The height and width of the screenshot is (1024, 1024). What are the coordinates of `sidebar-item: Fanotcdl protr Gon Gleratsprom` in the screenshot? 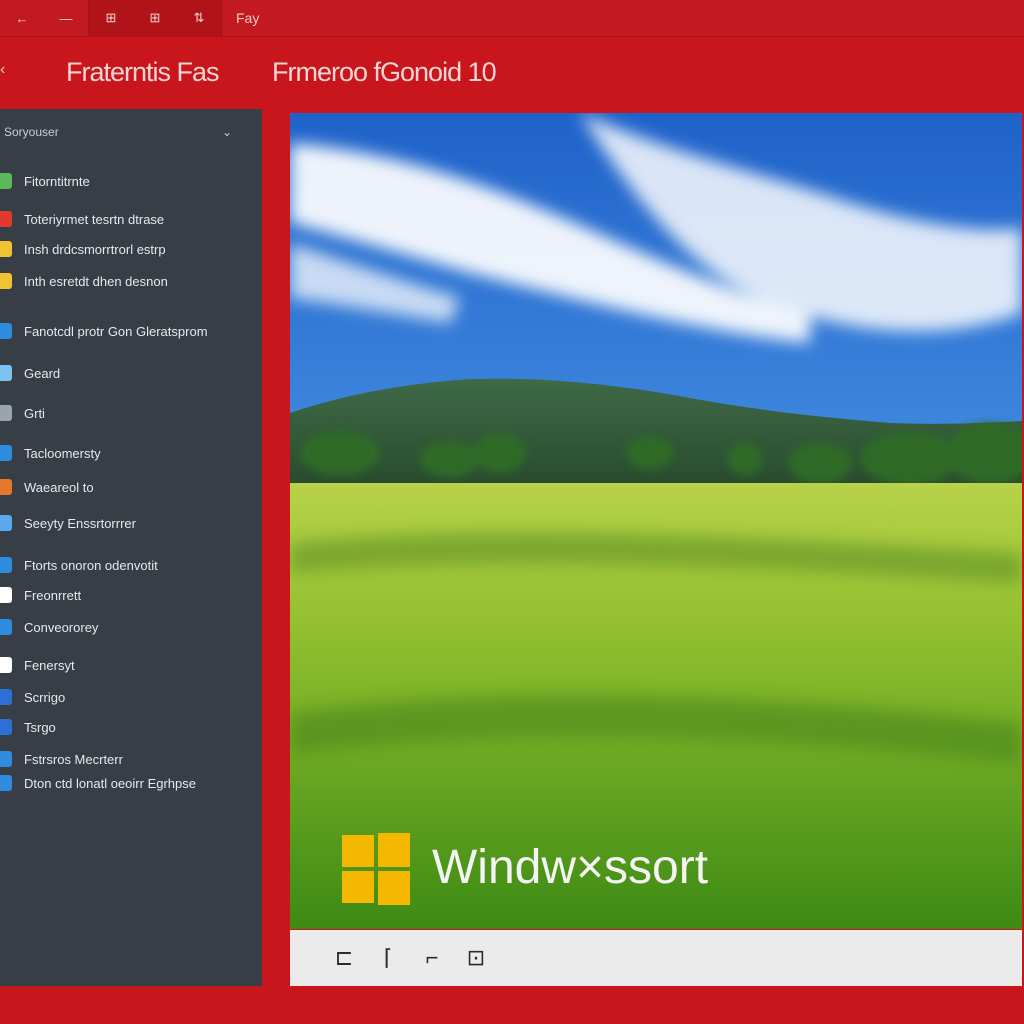 It's located at (104, 331).